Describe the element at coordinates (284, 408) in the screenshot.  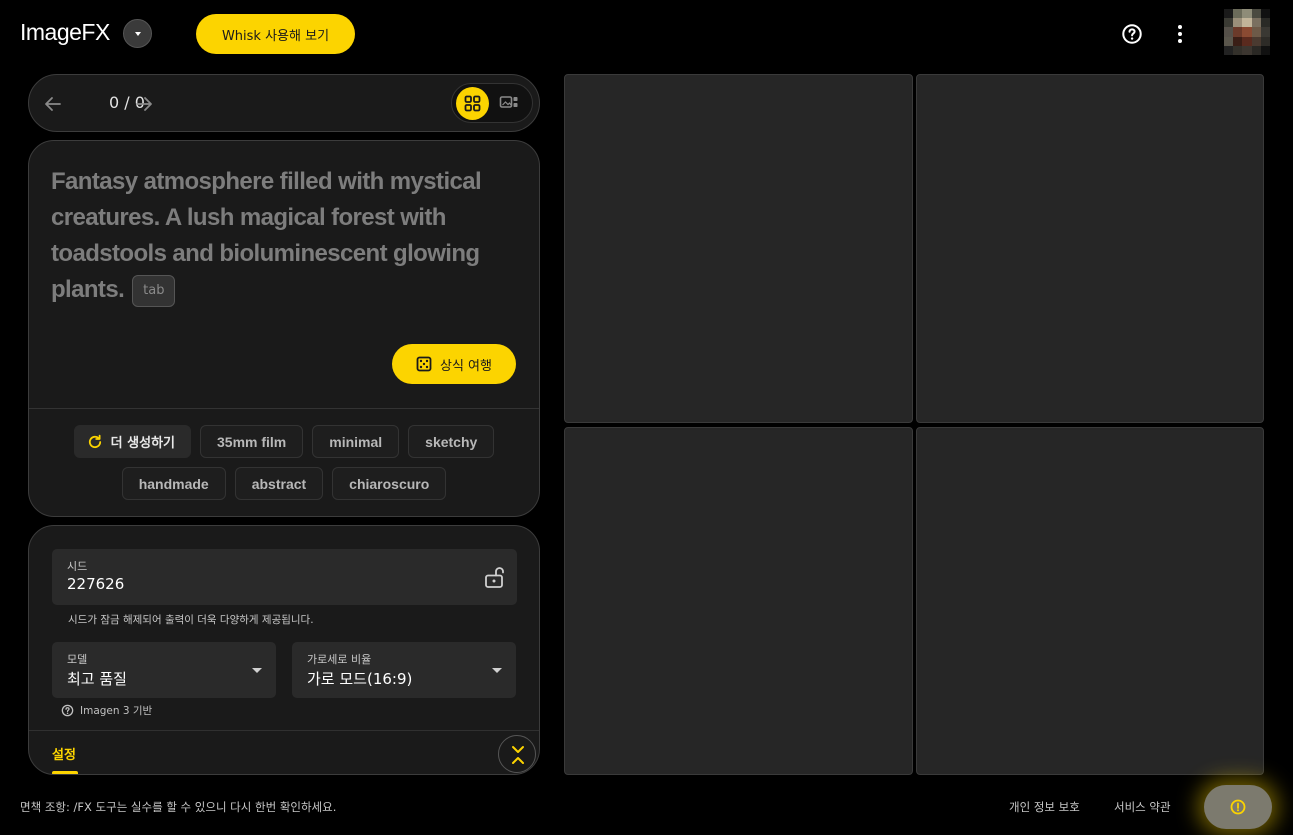
I see `prompt-divider` at that location.